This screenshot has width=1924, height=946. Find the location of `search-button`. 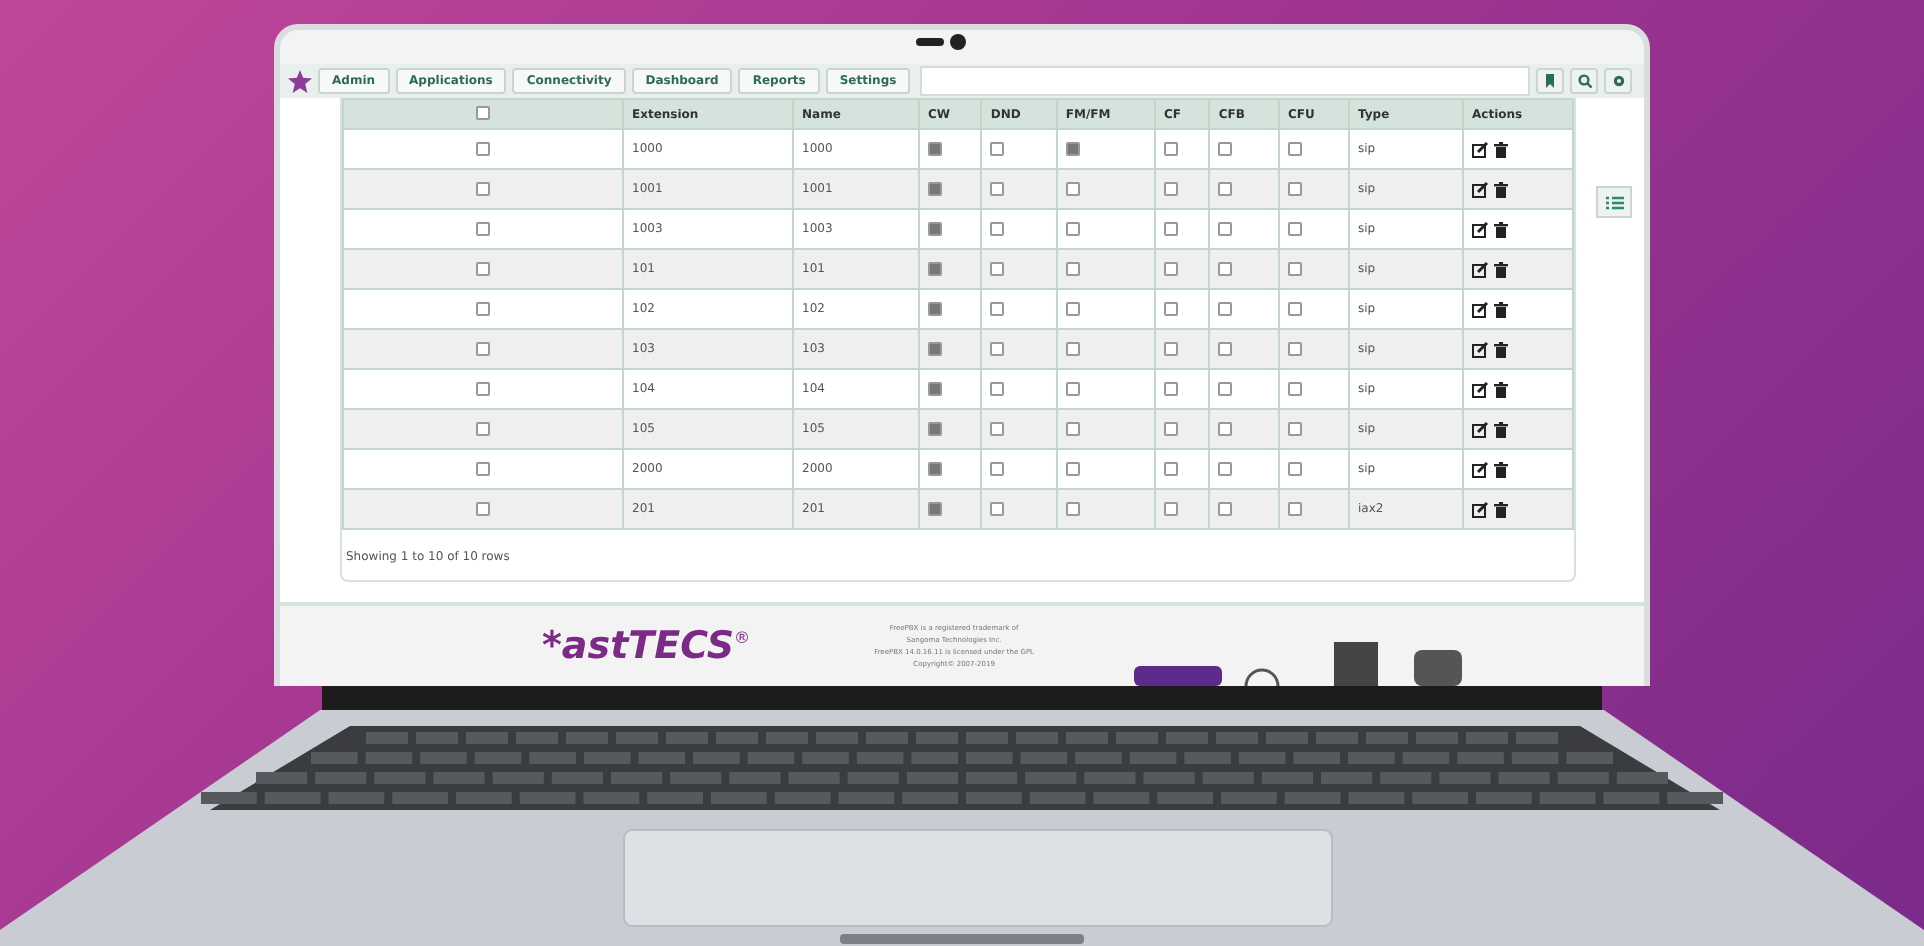

search-button is located at coordinates (1584, 81).